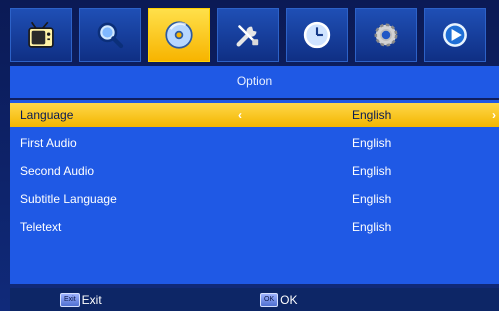 The width and height of the screenshot is (499, 311). I want to click on tab-settings, so click(386, 35).